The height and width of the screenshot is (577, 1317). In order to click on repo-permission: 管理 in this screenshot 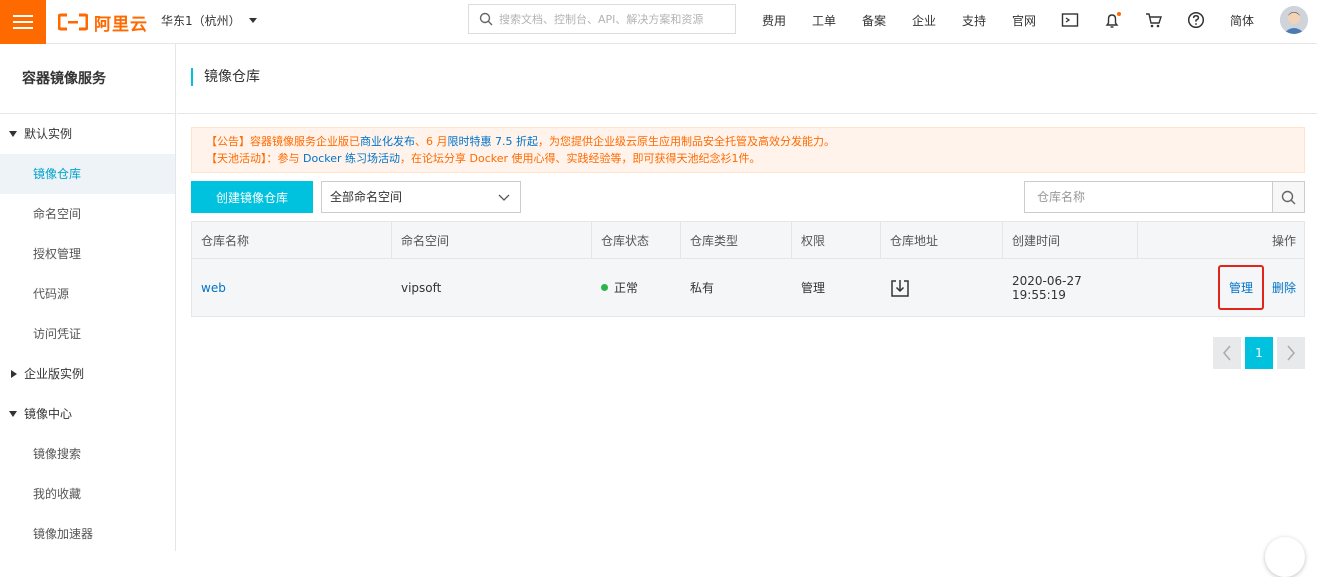, I will do `click(813, 288)`.